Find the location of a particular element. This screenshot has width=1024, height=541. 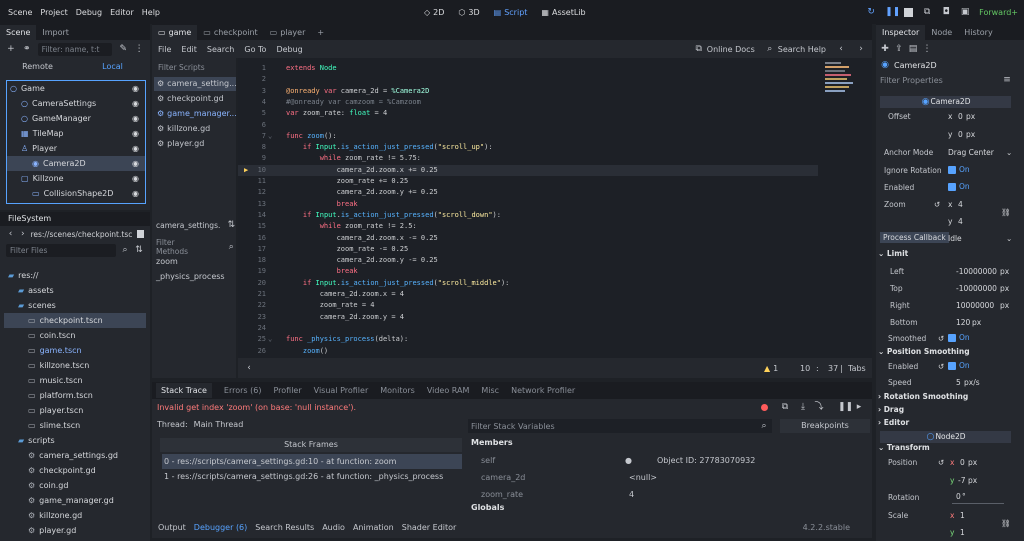

menu-help: Help is located at coordinates (151, 12).